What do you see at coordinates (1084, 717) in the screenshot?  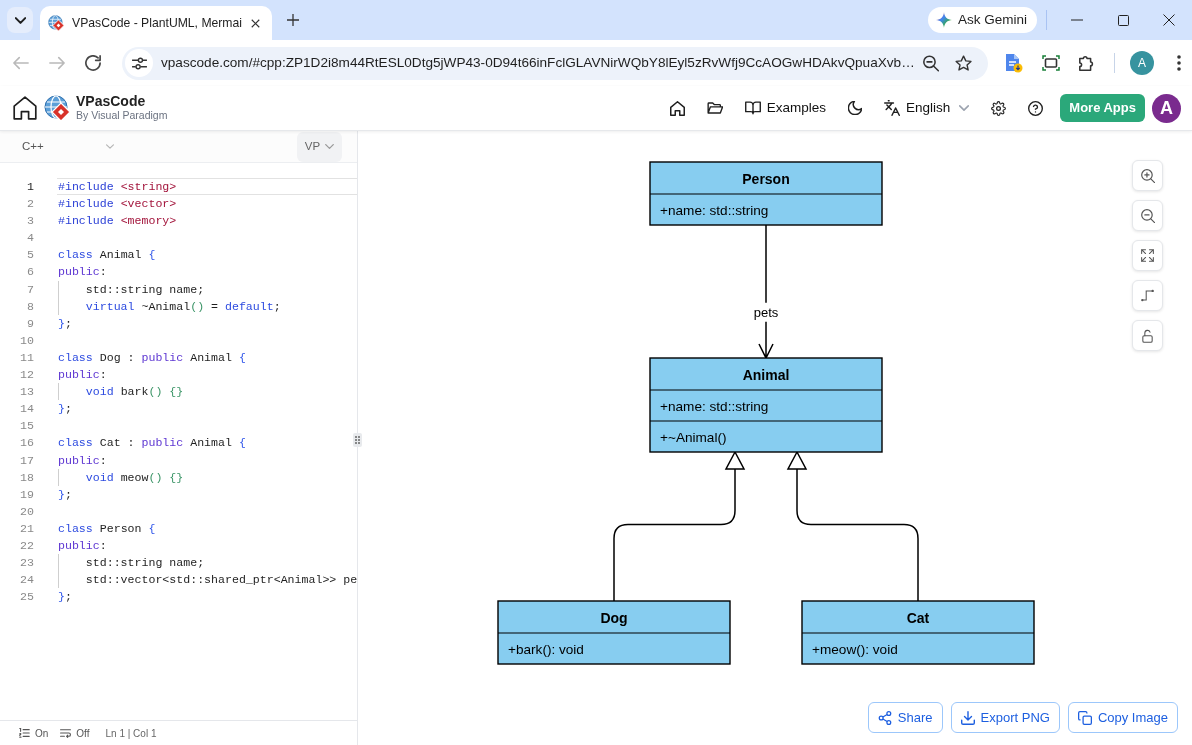 I see `copy-icon` at bounding box center [1084, 717].